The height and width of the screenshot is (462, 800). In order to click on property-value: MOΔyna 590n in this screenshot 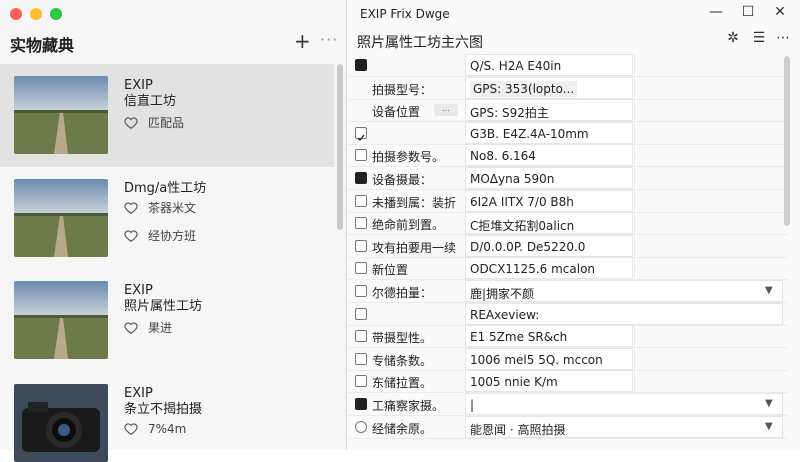, I will do `click(549, 178)`.